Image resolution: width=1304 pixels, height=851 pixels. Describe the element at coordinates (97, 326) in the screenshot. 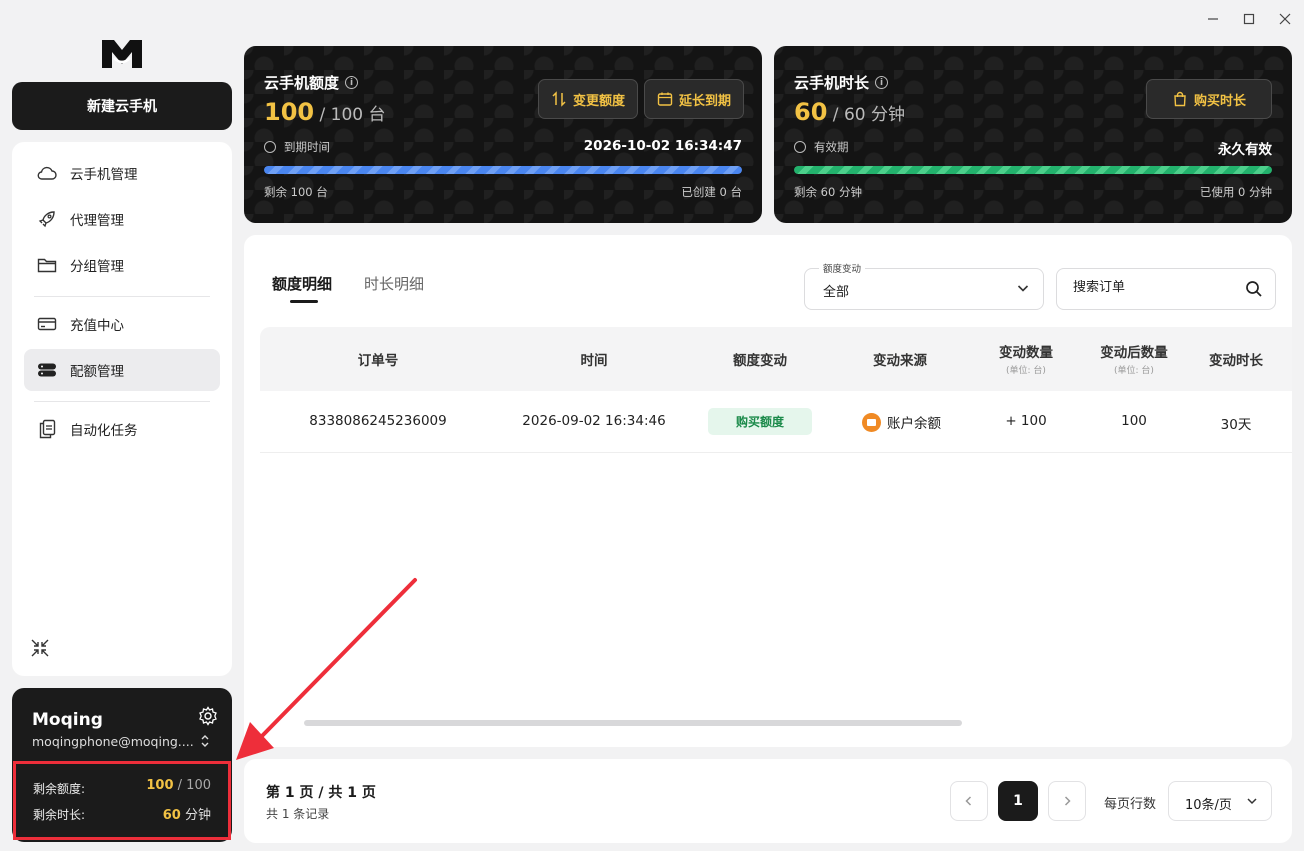

I see `sidebar-item-label: 充值中心` at that location.